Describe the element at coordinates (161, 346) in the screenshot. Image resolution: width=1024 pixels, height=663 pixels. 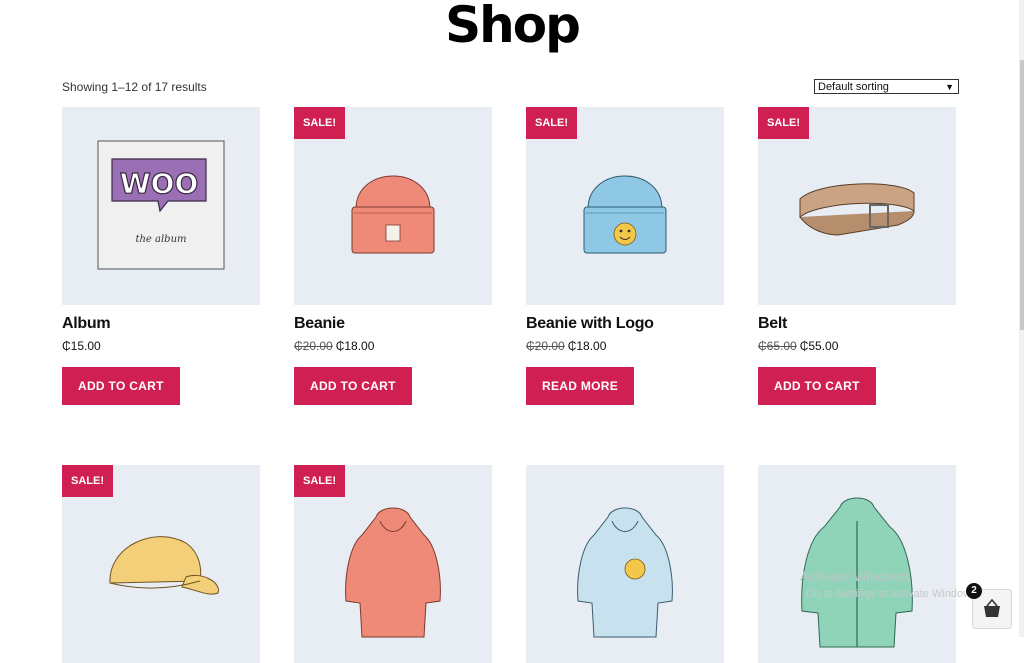
I see `product-price: ₵15.00` at that location.